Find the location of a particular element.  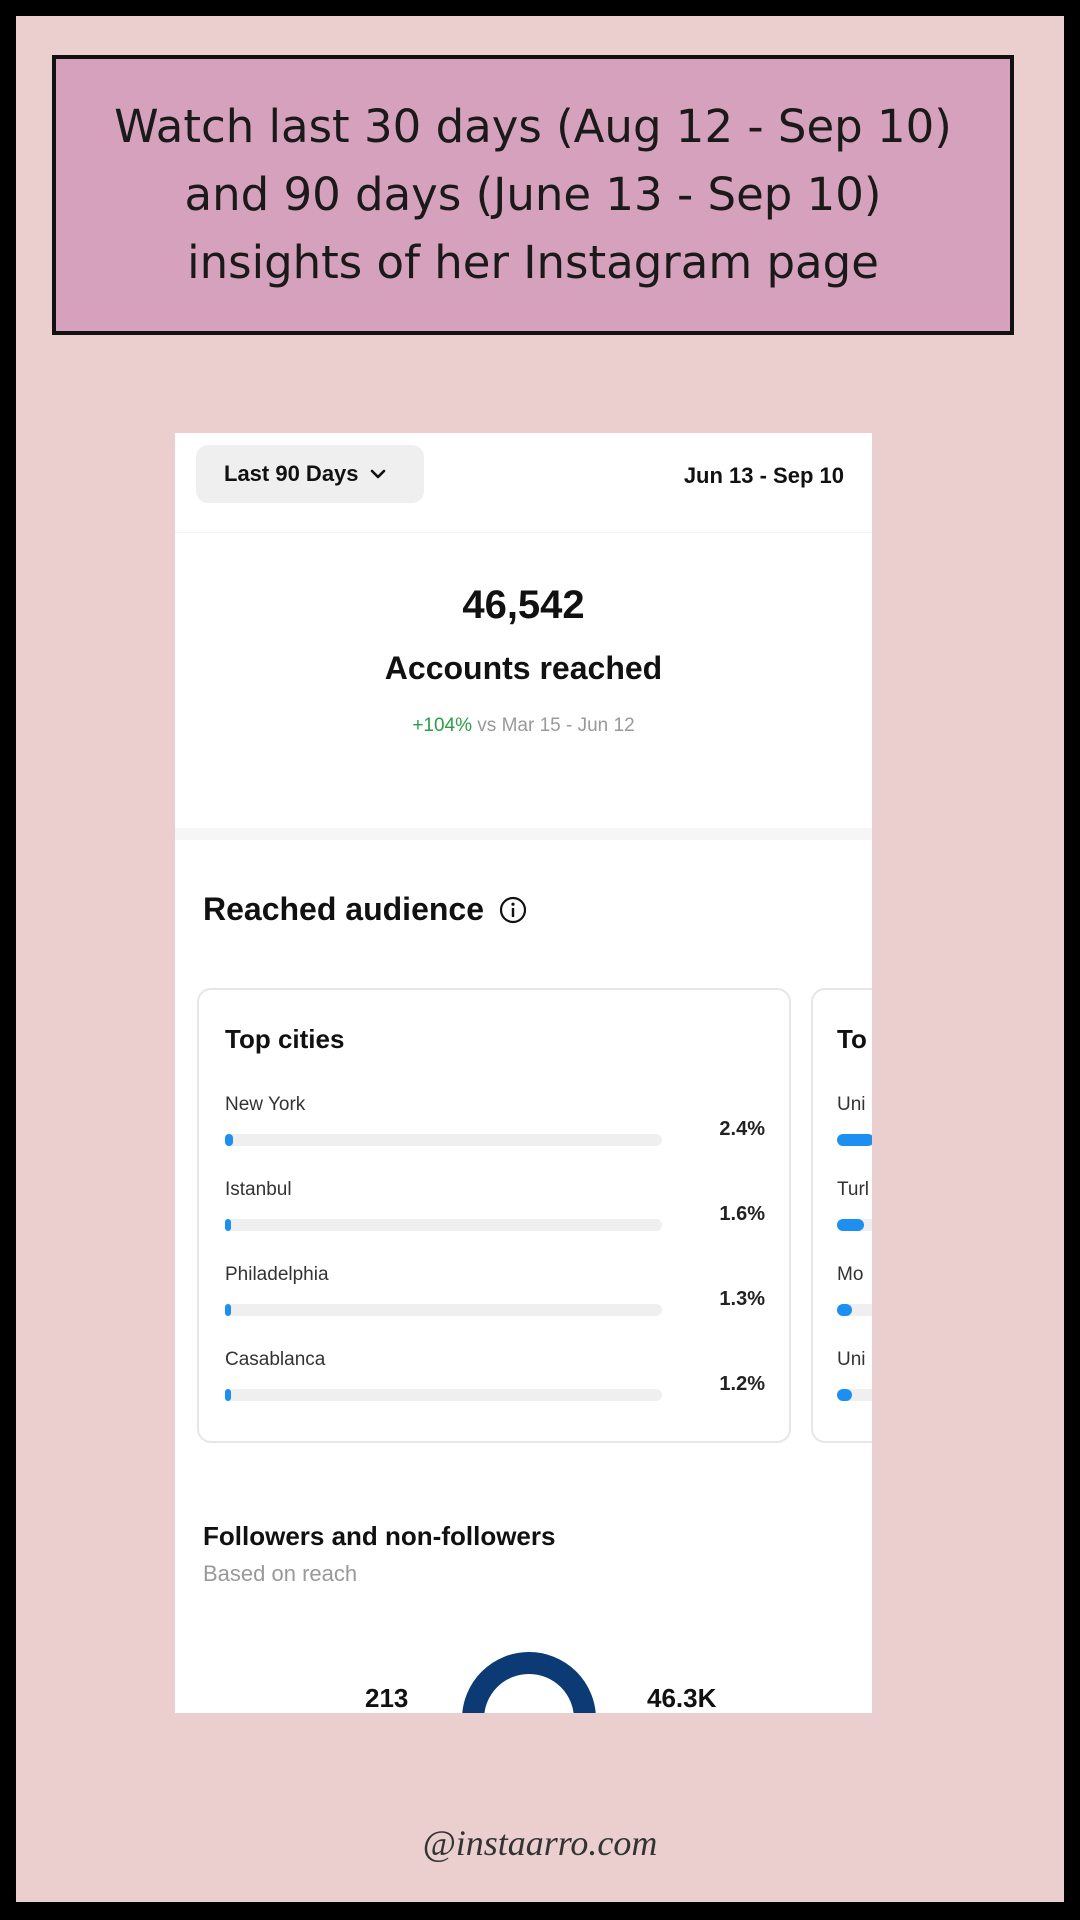

top-countries-title: To is located at coordinates (852, 1039).